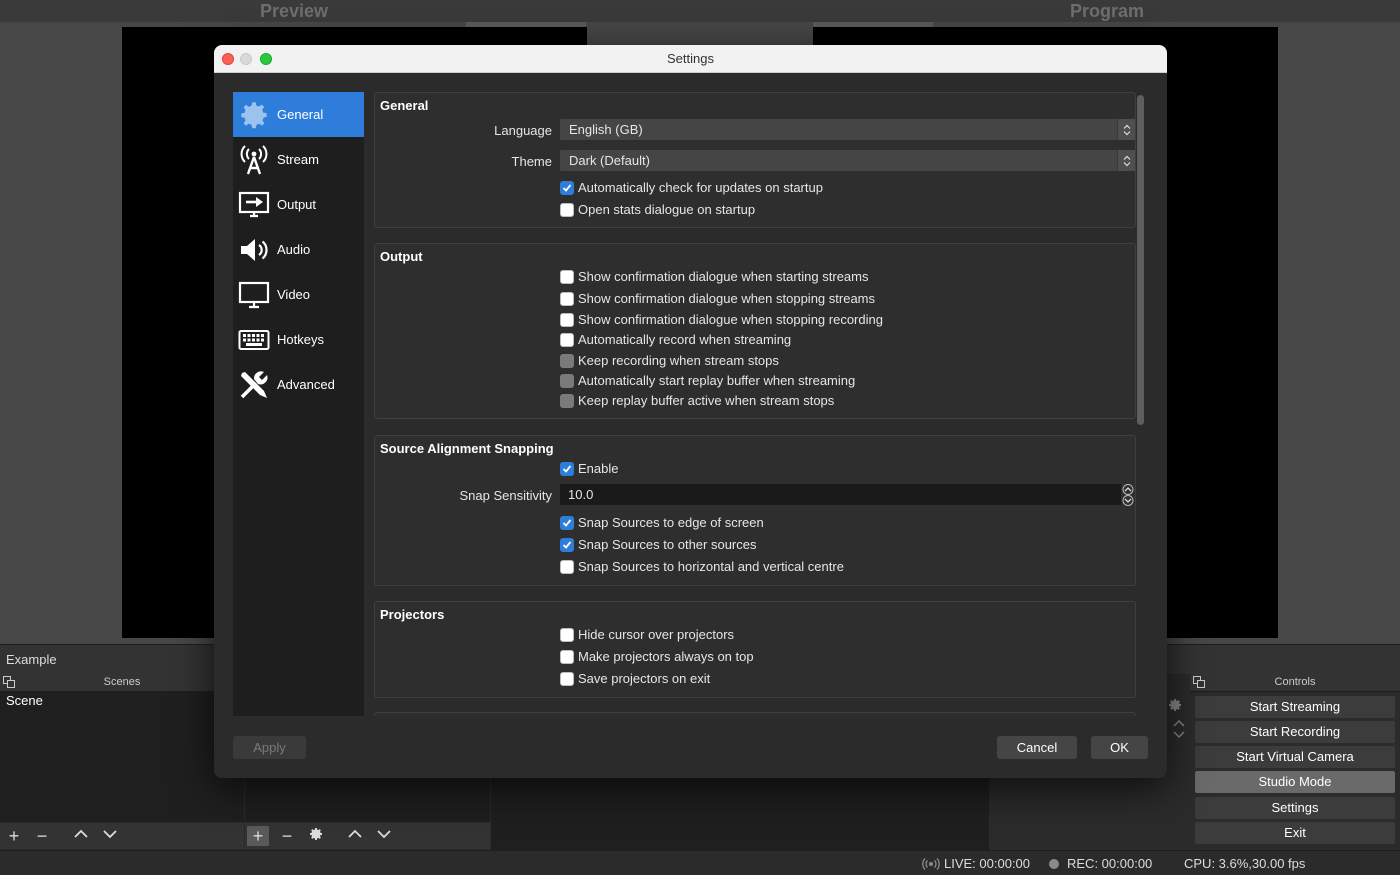 The width and height of the screenshot is (1400, 875). I want to click on chevron-up-icon, so click(355, 833).